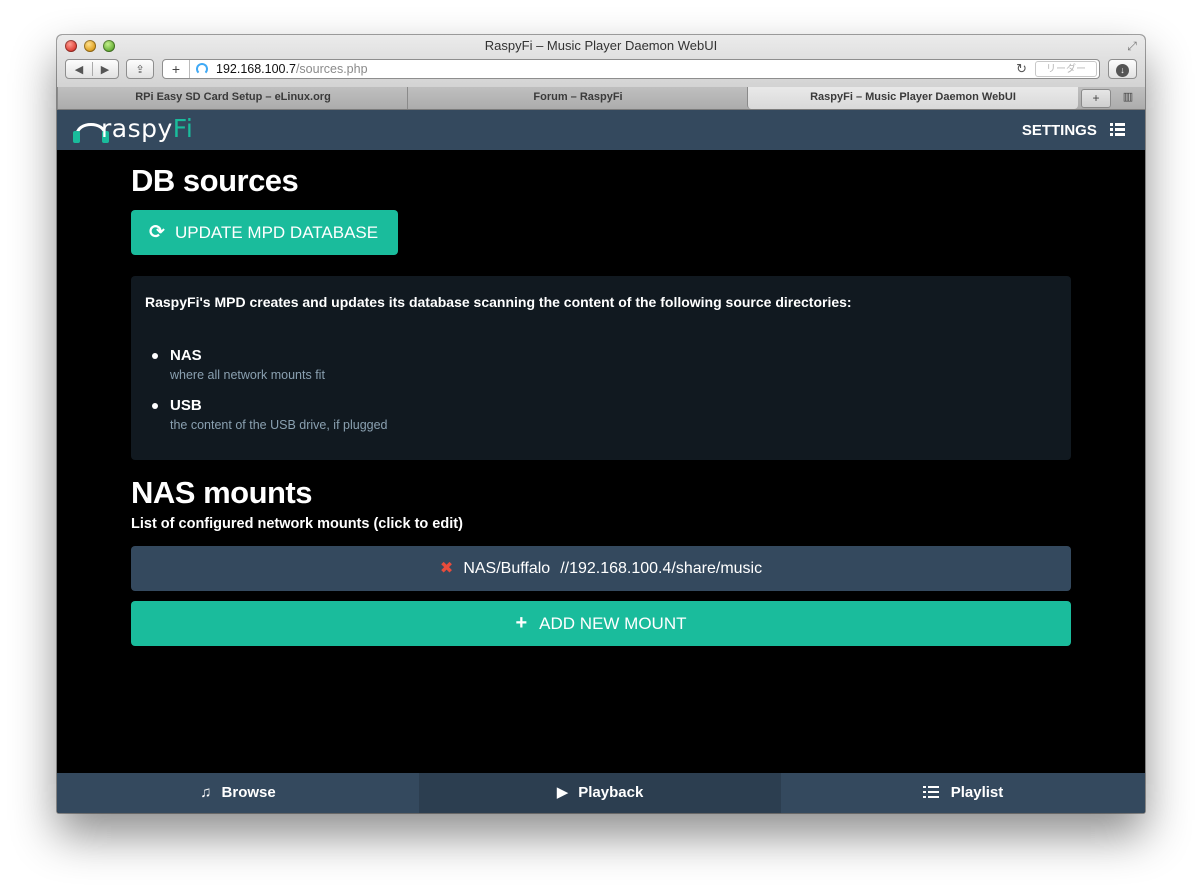 The width and height of the screenshot is (1202, 892). What do you see at coordinates (1059, 130) in the screenshot?
I see `settings-label: SETTINGS` at bounding box center [1059, 130].